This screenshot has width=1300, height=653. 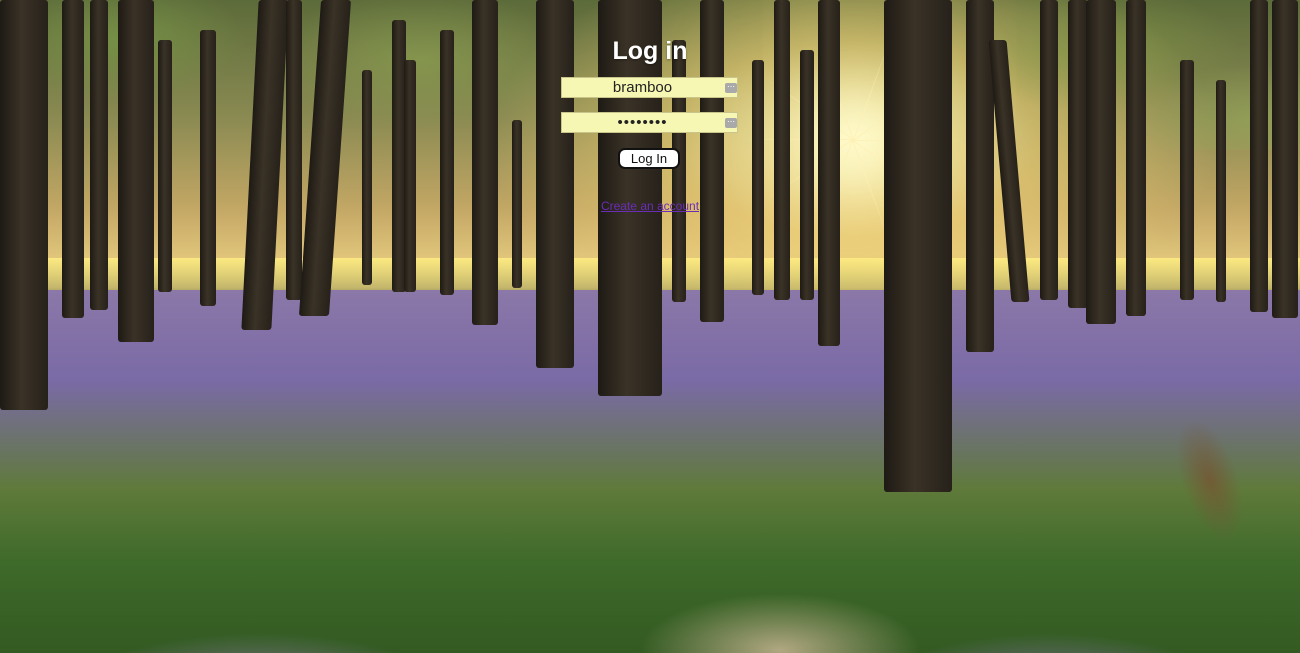 I want to click on create-account-link: Create an account, so click(x=650, y=206).